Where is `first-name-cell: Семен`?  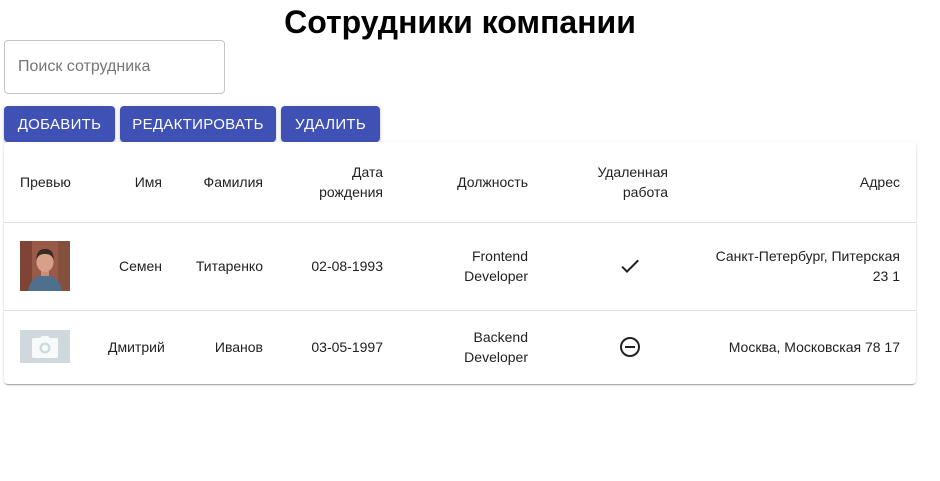 first-name-cell: Семен is located at coordinates (135, 266).